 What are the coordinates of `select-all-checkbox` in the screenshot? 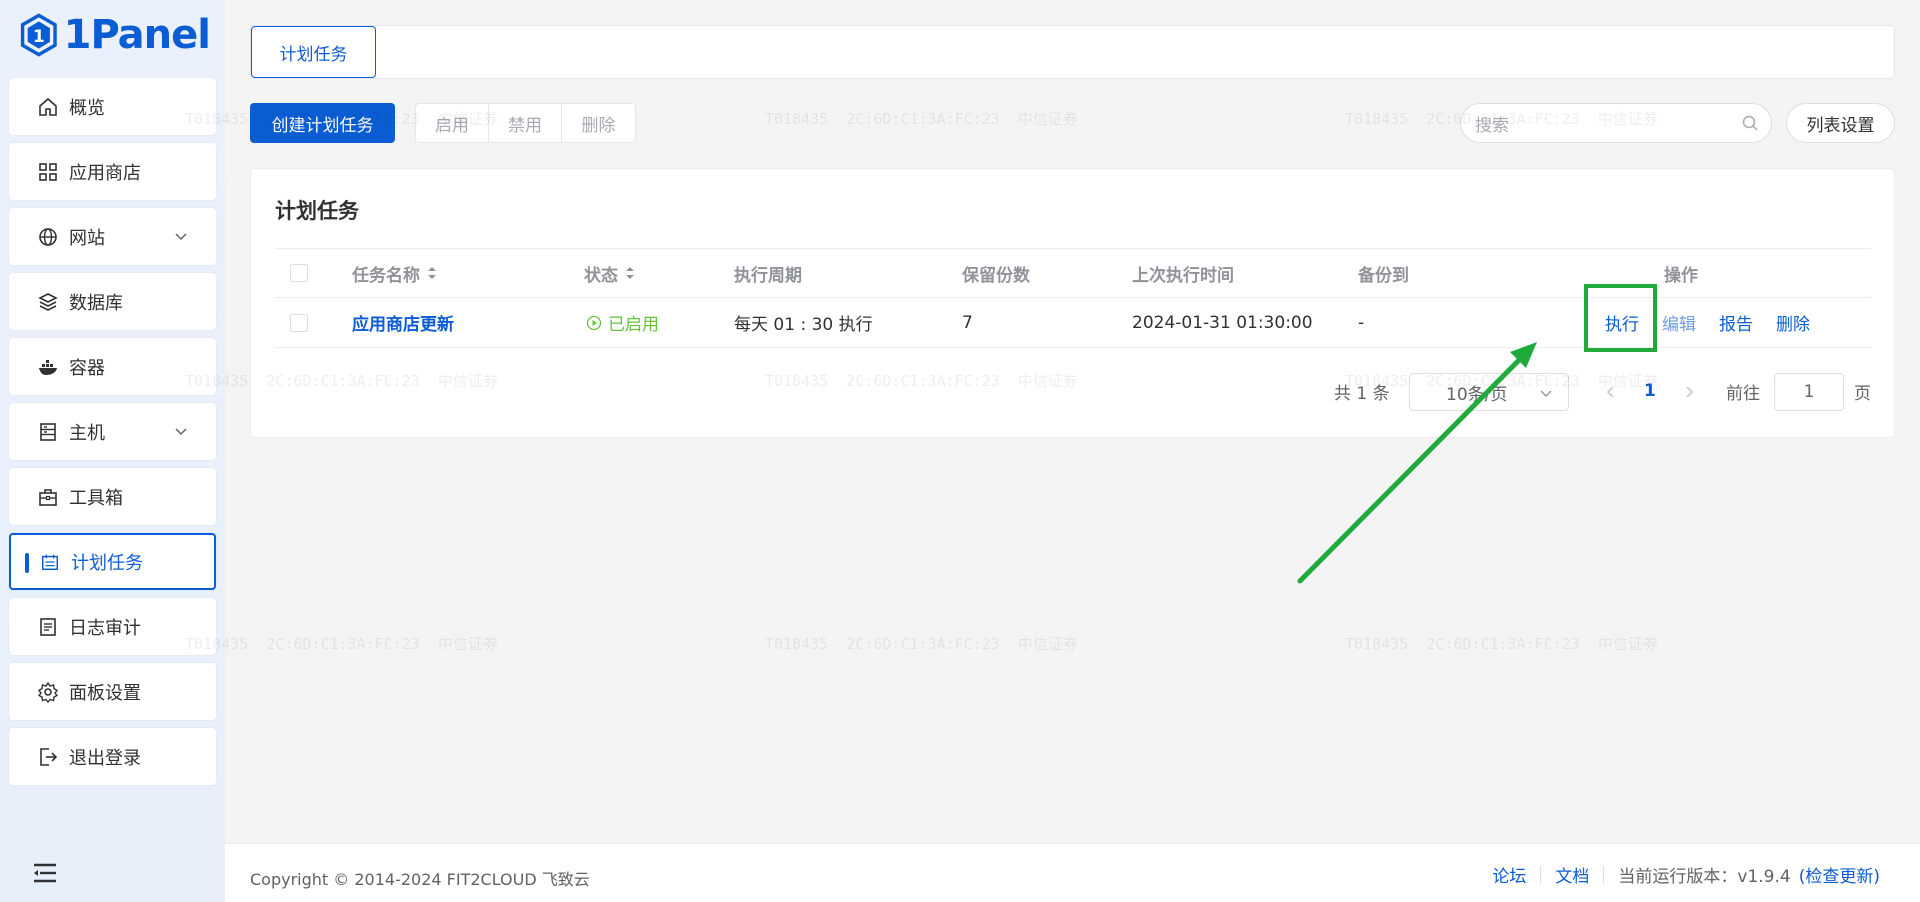 It's located at (299, 273).